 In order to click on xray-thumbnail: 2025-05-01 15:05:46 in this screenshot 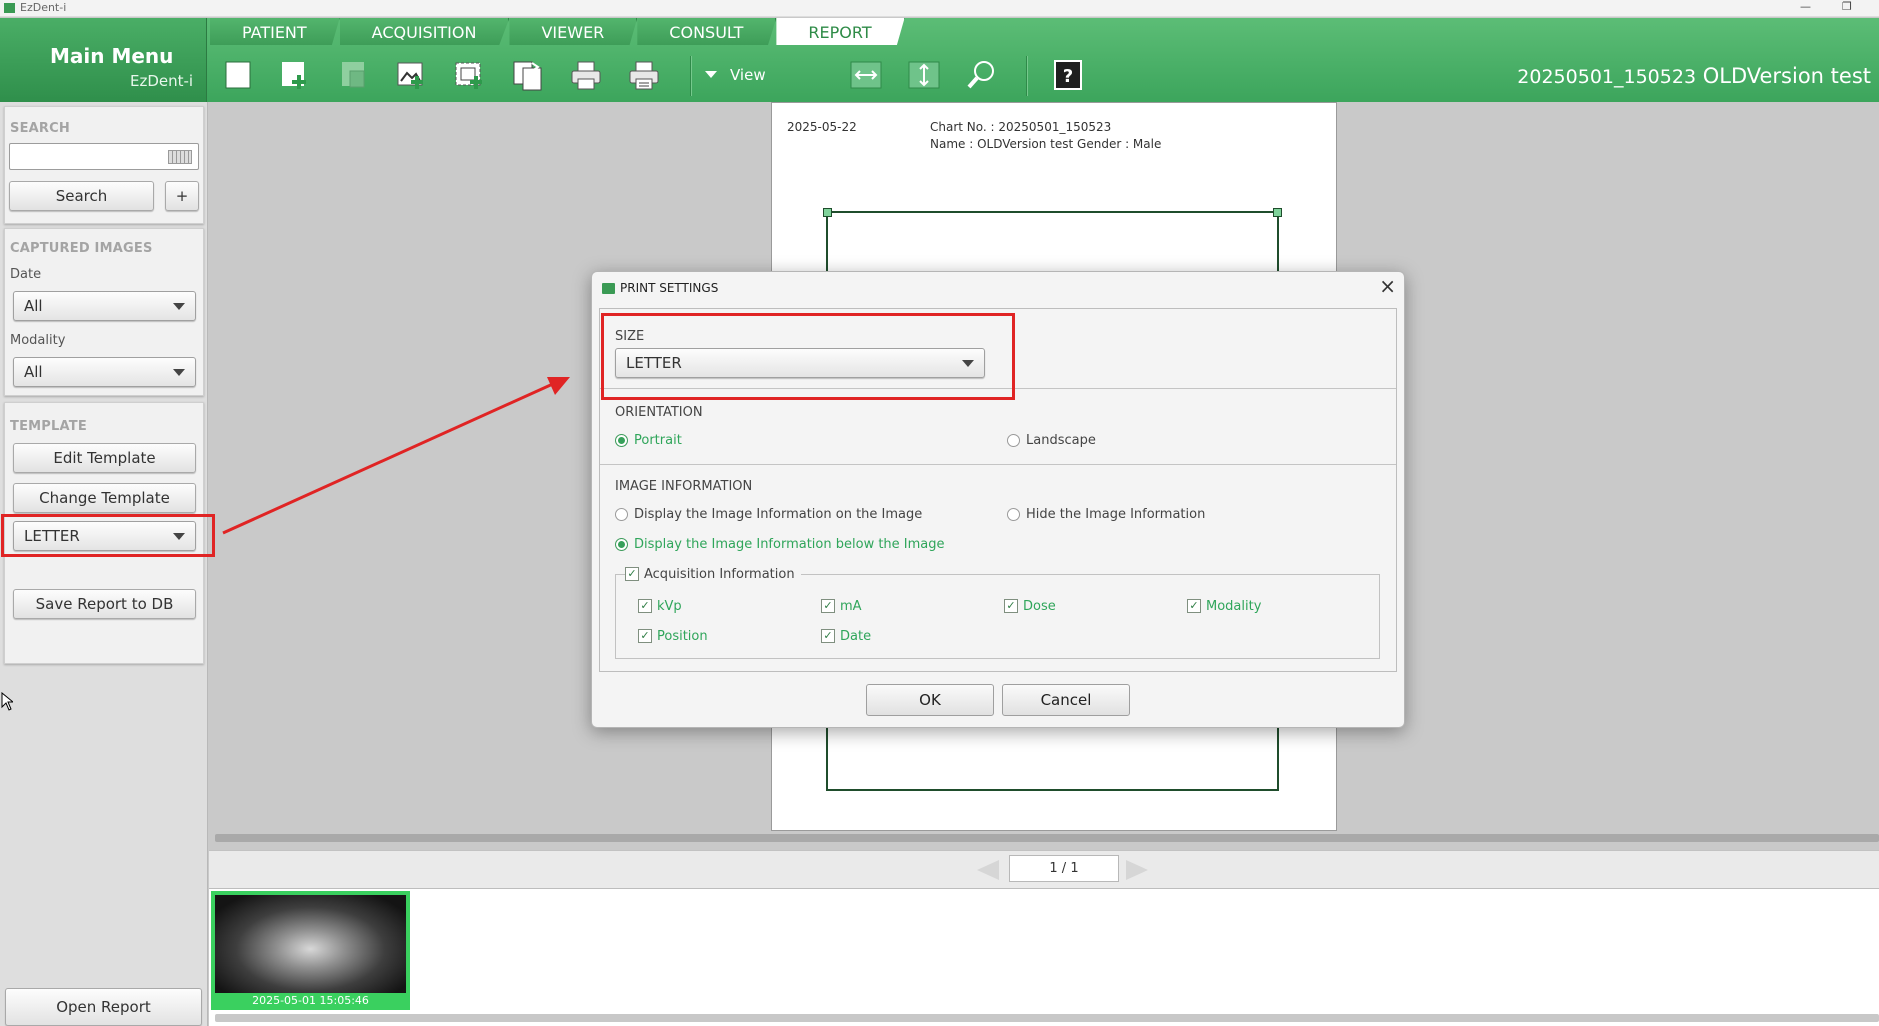, I will do `click(310, 950)`.